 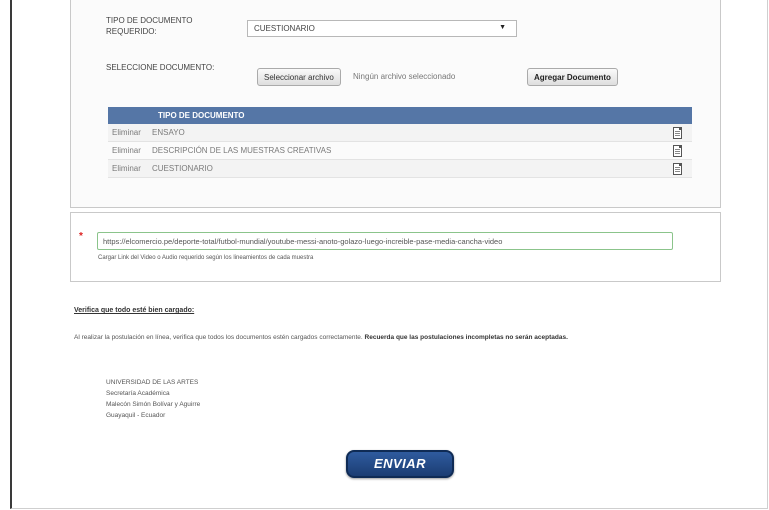 What do you see at coordinates (284, 28) in the screenshot?
I see `tipo-documento-value: CUESTIONARIO` at bounding box center [284, 28].